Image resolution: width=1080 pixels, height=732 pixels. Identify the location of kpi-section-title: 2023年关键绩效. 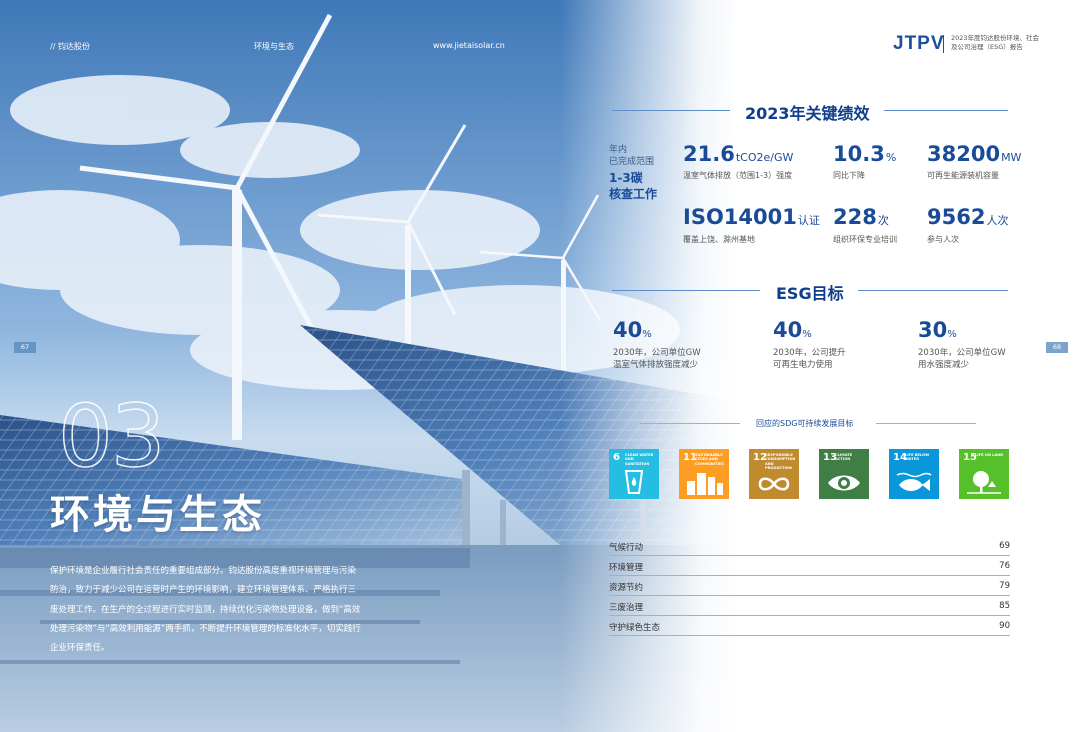
(807, 113).